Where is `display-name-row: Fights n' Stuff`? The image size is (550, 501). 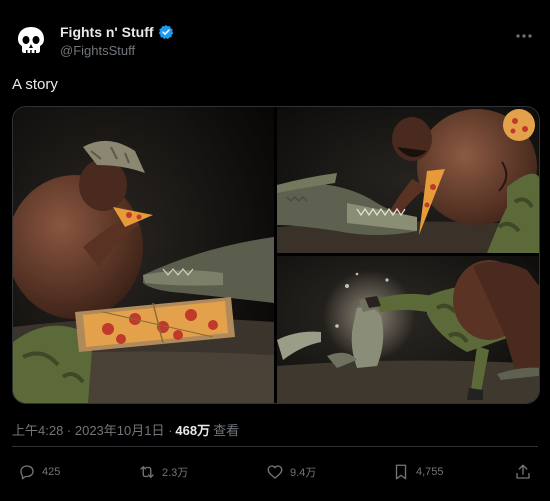
display-name-row: Fights n' Stuff is located at coordinates (117, 32).